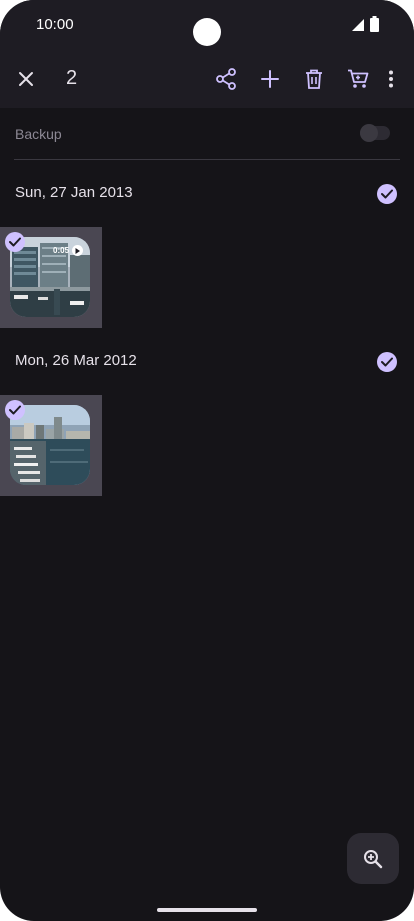 Image resolution: width=414 pixels, height=921 pixels. Describe the element at coordinates (207, 193) in the screenshot. I see `date-header: Sun, 27 Jan 2013` at that location.